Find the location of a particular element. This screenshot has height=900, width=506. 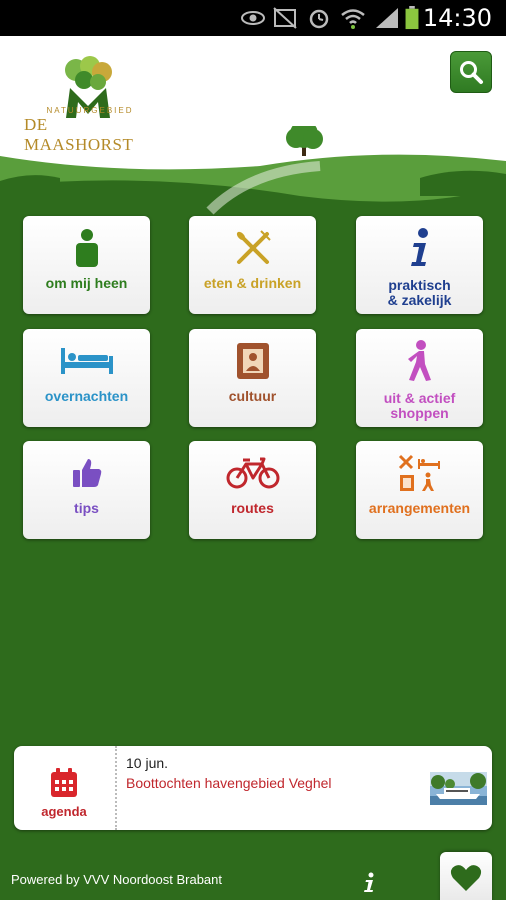

powered-by-text: Powered by VVV Noordoost Brabant is located at coordinates (117, 879).